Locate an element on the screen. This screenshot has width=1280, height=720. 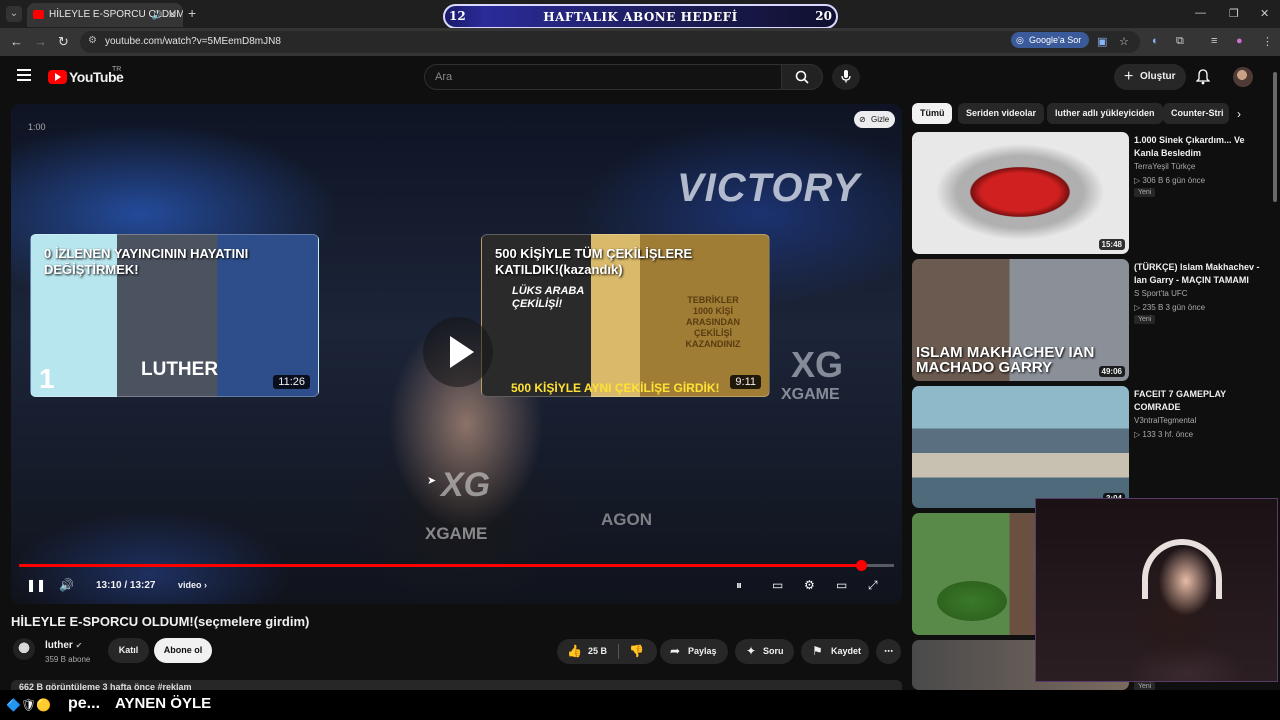
goal-target: 20 is located at coordinates (823, 16).